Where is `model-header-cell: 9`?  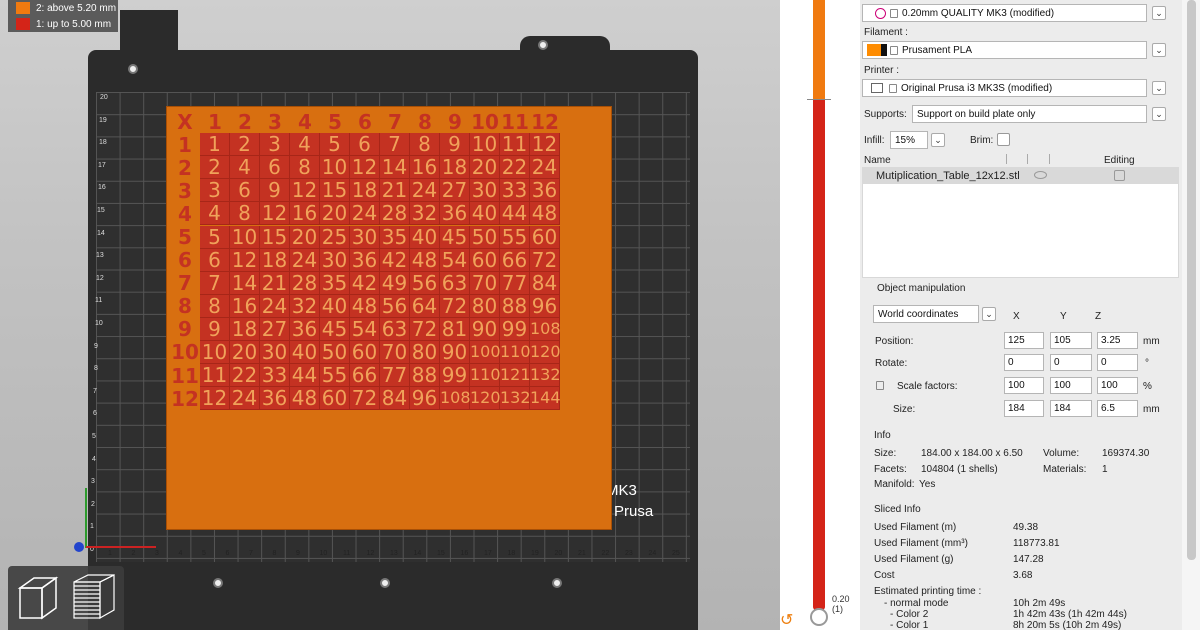 model-header-cell: 9 is located at coordinates (455, 121).